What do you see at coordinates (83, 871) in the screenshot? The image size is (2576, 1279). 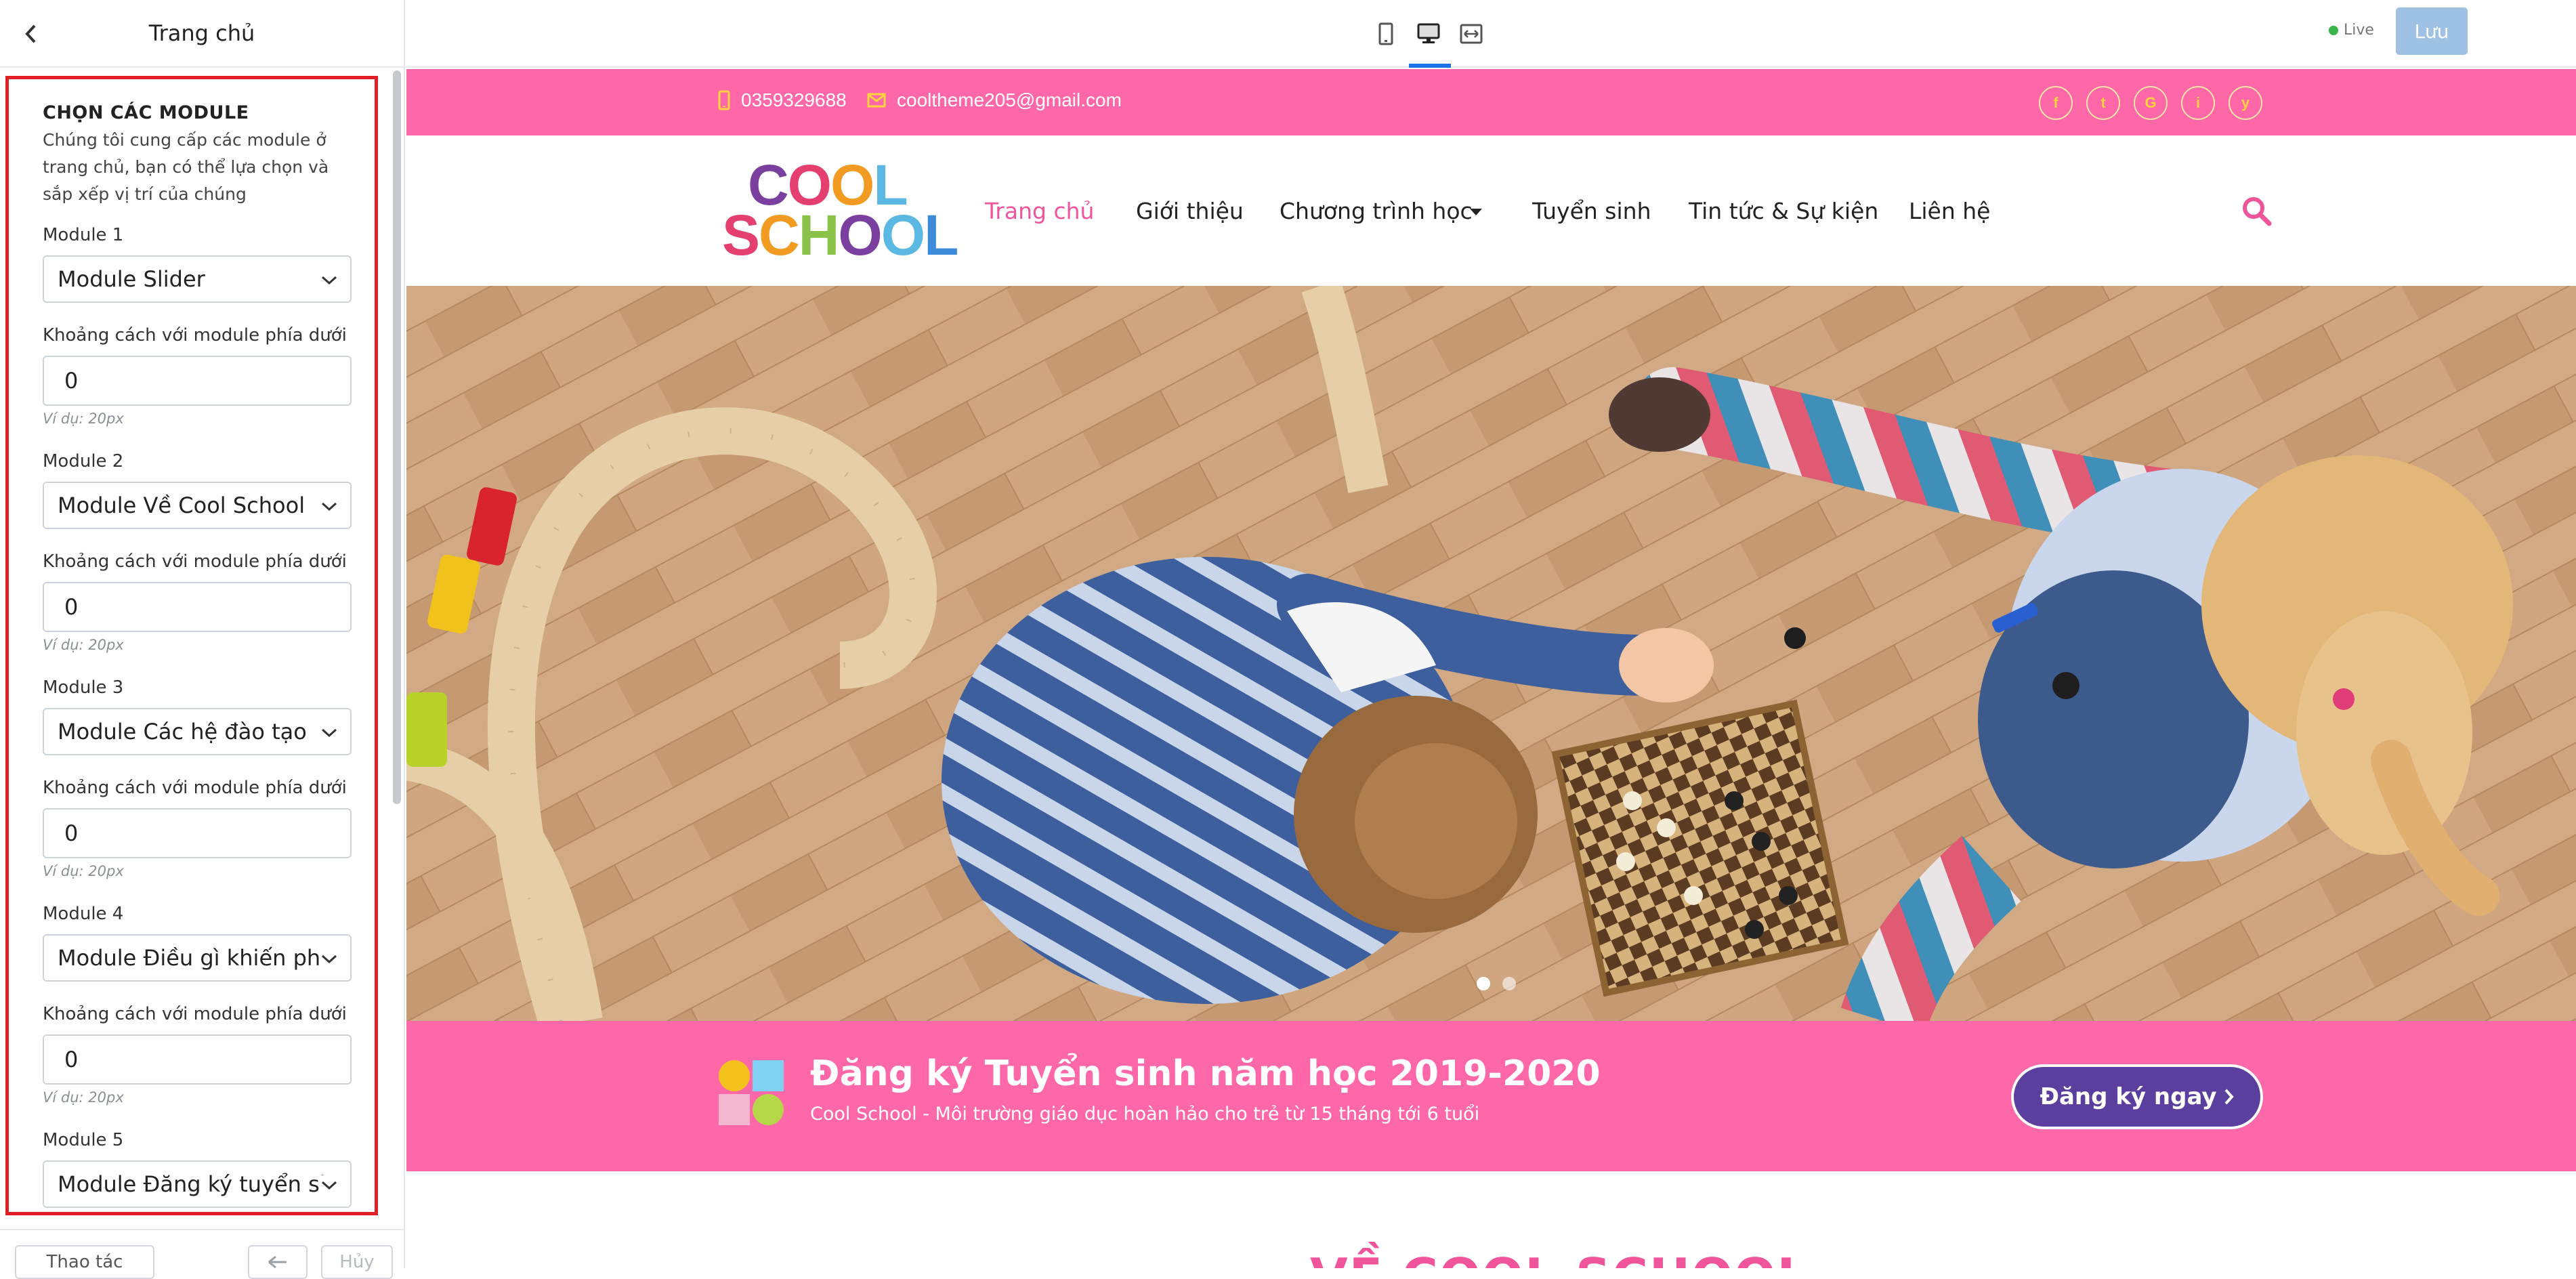 I see `module-3-hint: Ví dụ: 20px` at bounding box center [83, 871].